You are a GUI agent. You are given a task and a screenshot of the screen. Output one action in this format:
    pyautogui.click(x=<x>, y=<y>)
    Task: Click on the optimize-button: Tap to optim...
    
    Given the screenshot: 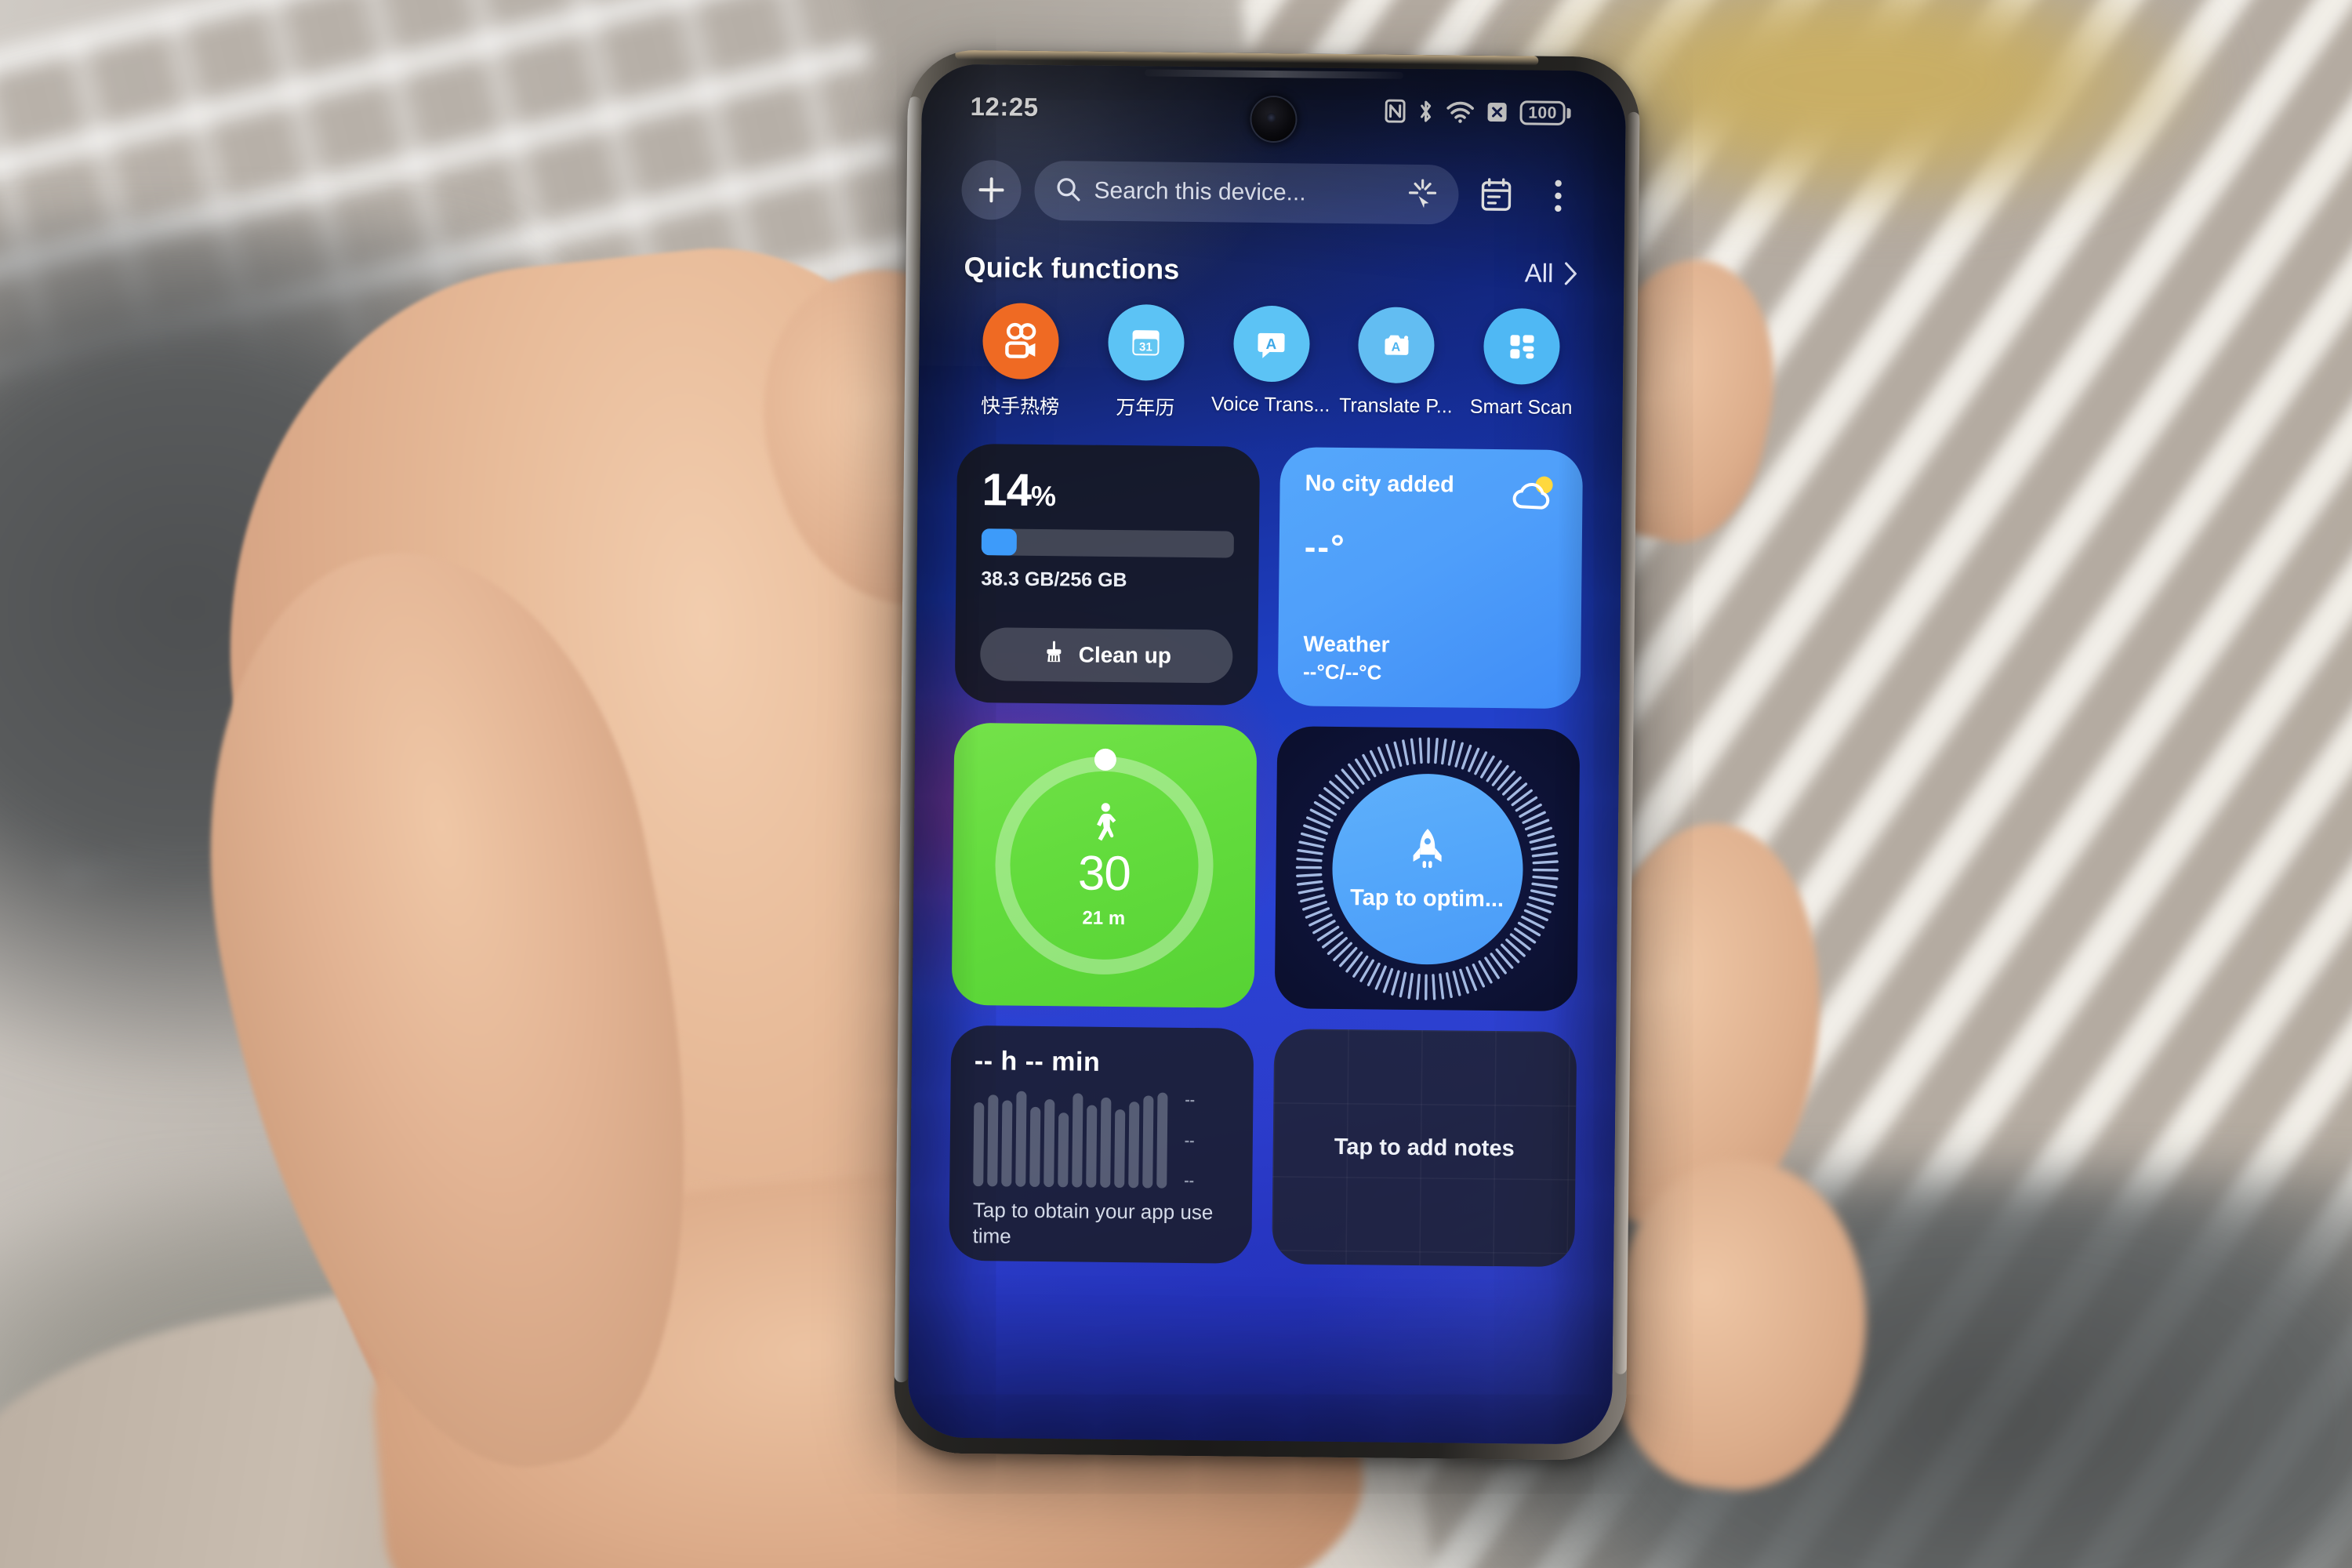 What is the action you would take?
    pyautogui.click(x=1427, y=868)
    